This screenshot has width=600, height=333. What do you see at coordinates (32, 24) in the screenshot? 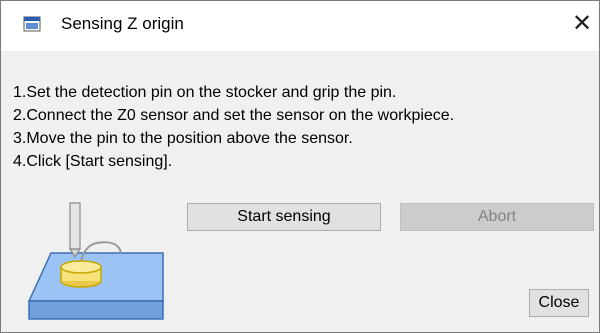
I see `app-window-icon` at bounding box center [32, 24].